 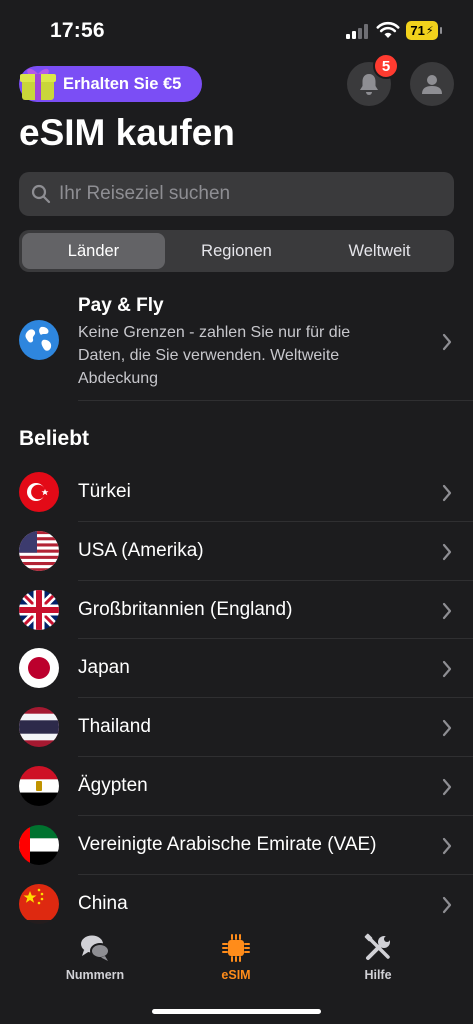 I want to click on uae-flag-icon, so click(x=39, y=844).